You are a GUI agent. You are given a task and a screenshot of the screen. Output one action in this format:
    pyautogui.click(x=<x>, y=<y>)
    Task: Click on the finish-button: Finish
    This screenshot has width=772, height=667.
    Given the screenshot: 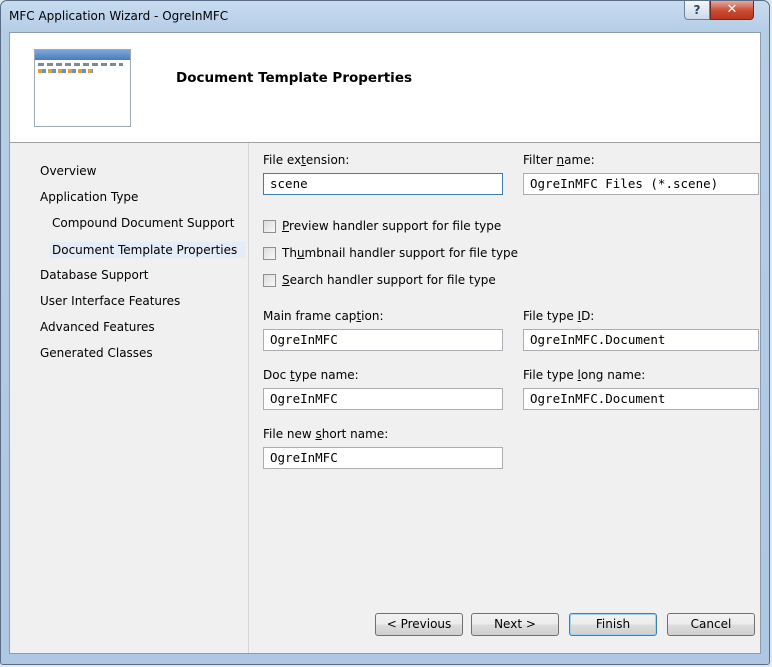 What is the action you would take?
    pyautogui.click(x=613, y=624)
    